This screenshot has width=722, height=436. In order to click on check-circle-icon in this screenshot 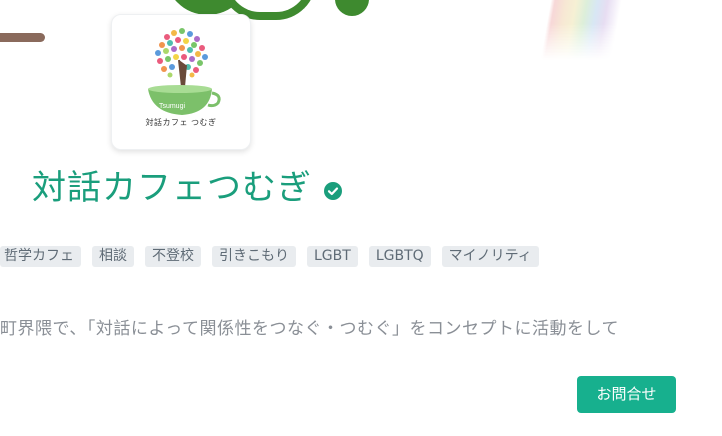, I will do `click(333, 191)`.